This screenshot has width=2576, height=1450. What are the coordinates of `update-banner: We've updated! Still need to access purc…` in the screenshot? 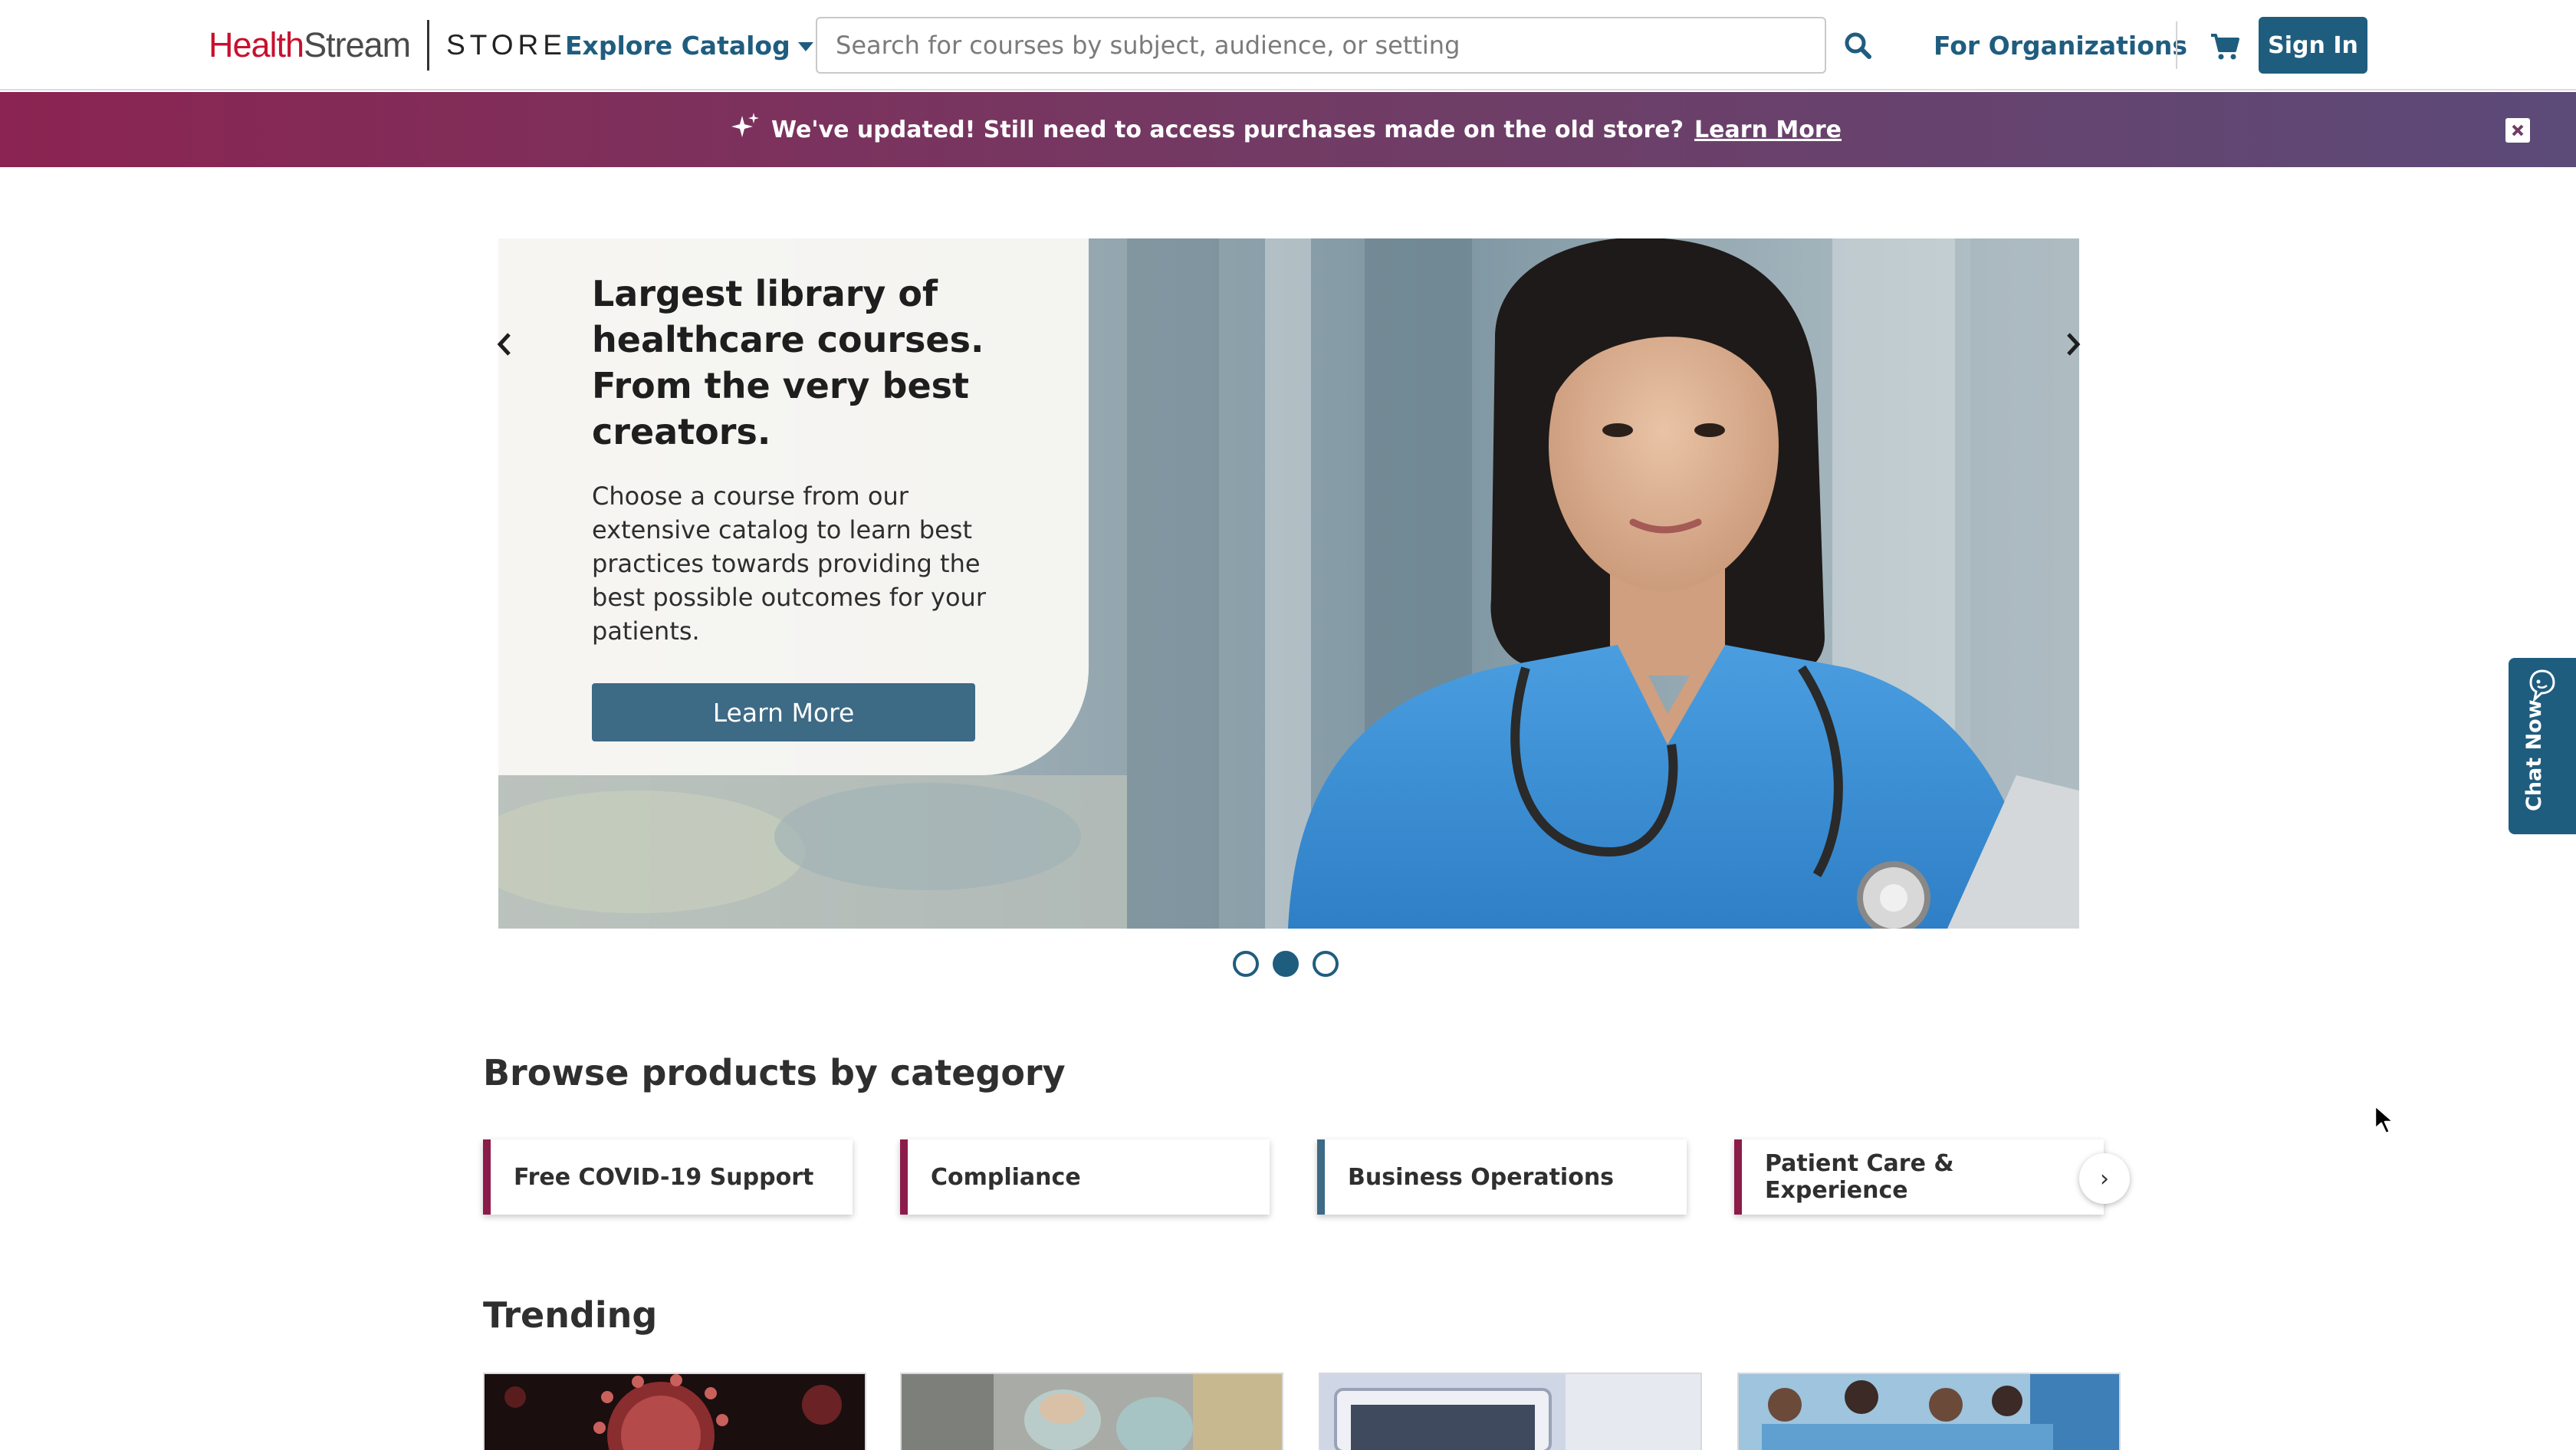 It's located at (1288, 129).